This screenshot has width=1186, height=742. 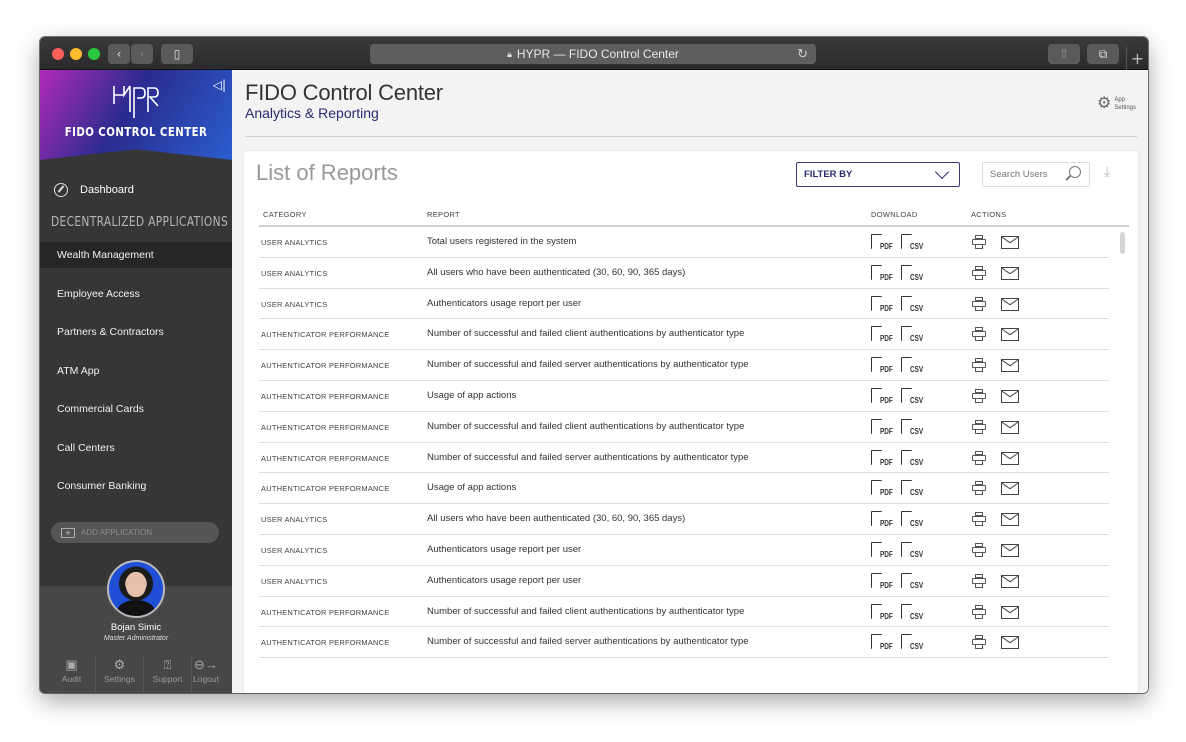 What do you see at coordinates (501, 241) in the screenshot?
I see `report-name: Total users registered in the system` at bounding box center [501, 241].